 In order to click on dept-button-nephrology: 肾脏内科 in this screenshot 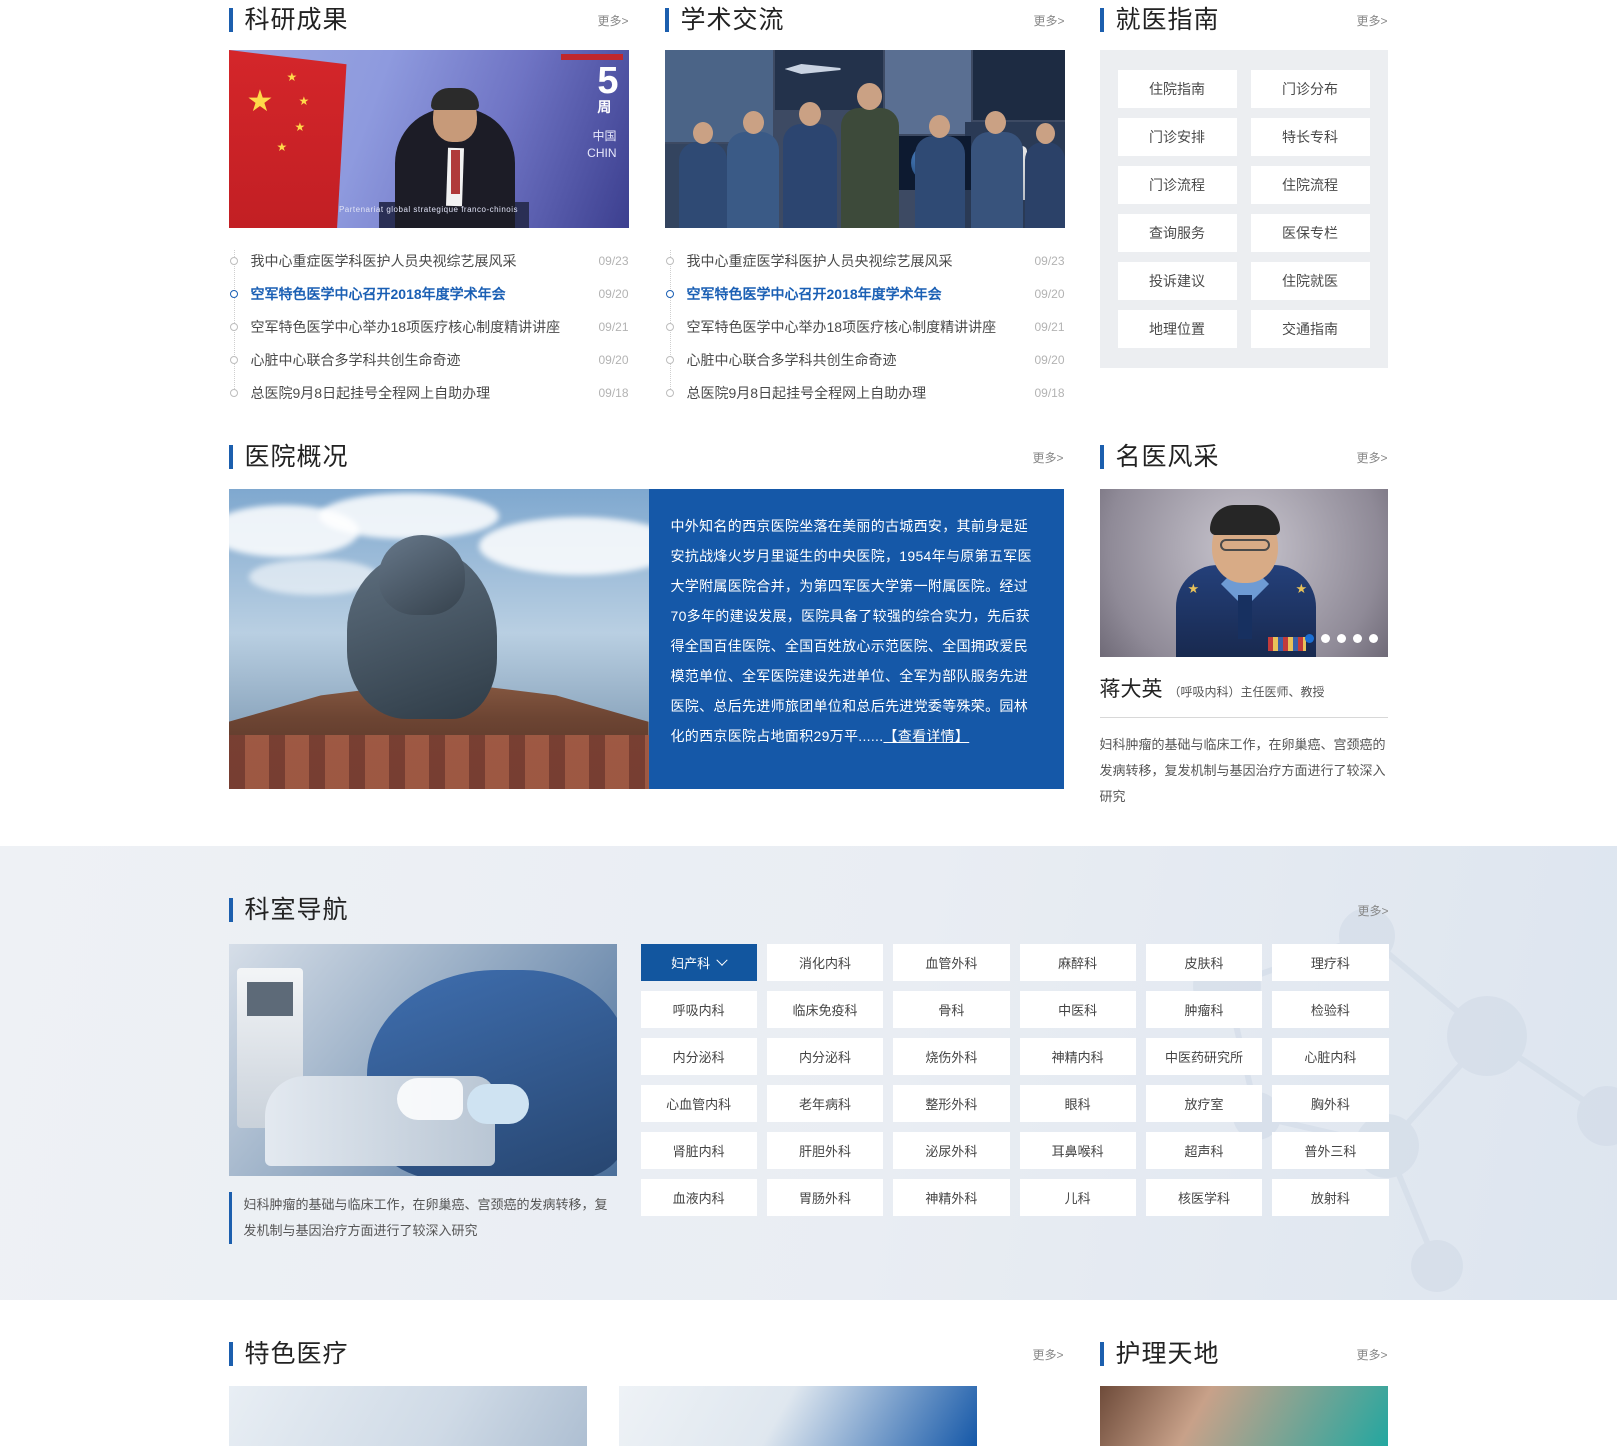, I will do `click(698, 1150)`.